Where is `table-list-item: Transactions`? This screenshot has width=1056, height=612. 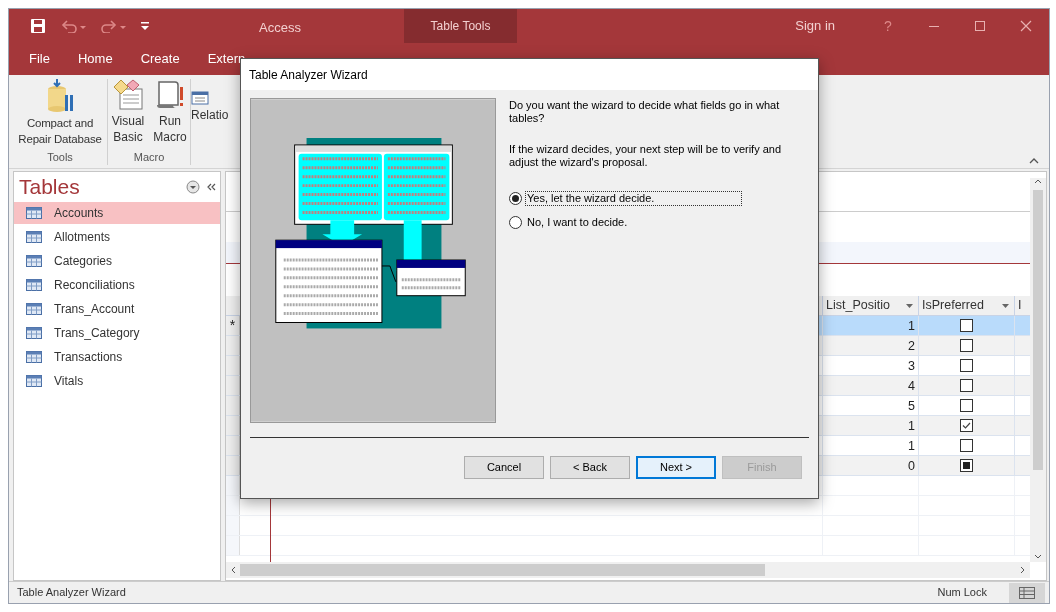 table-list-item: Transactions is located at coordinates (117, 357).